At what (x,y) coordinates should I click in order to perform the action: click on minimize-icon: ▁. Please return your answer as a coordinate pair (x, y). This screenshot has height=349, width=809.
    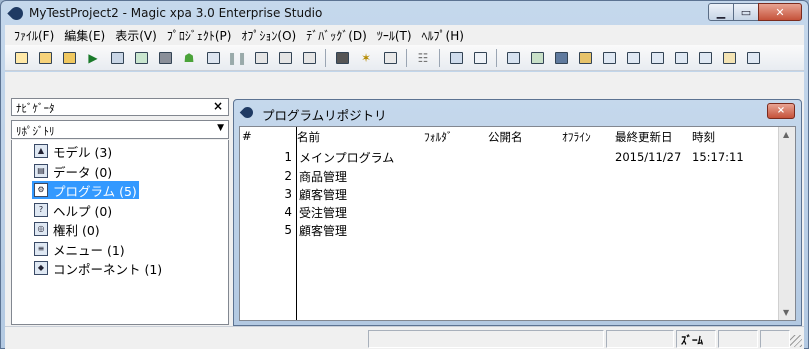
    Looking at the image, I should click on (721, 12).